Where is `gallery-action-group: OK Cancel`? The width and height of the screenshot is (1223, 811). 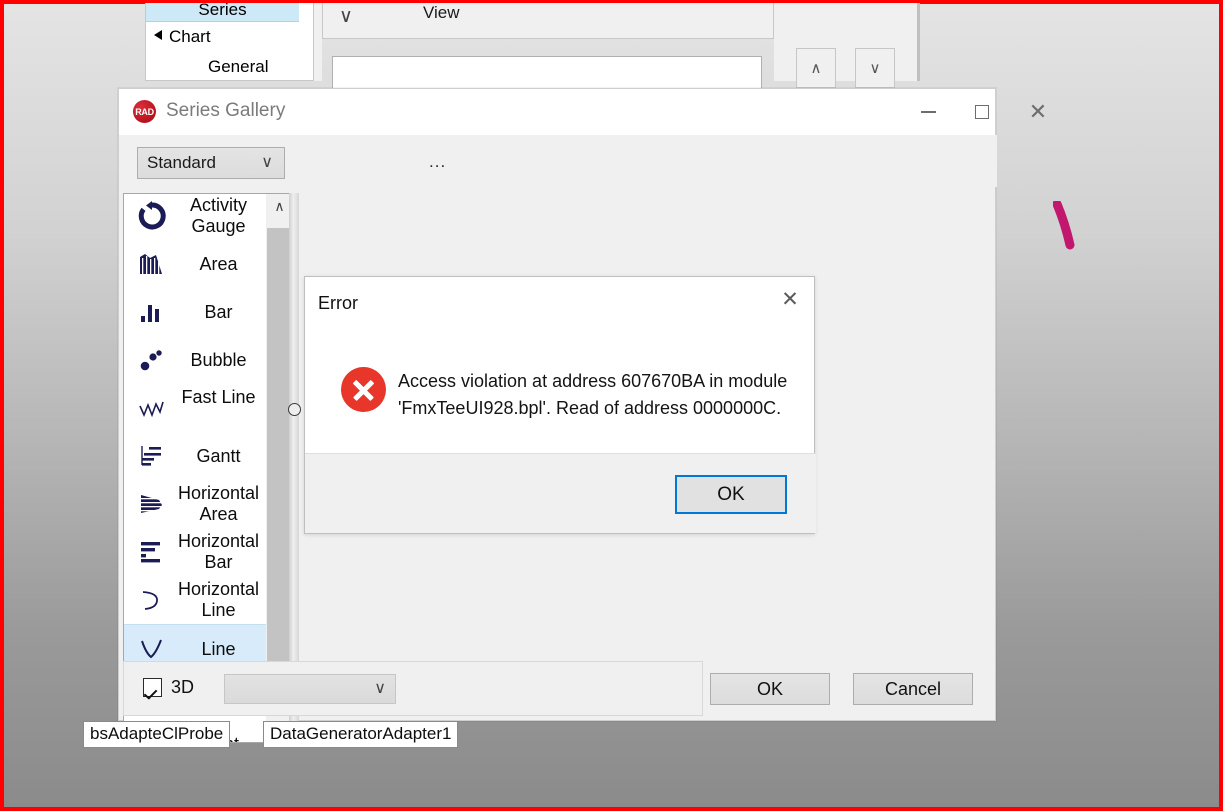 gallery-action-group: OK Cancel is located at coordinates (849, 688).